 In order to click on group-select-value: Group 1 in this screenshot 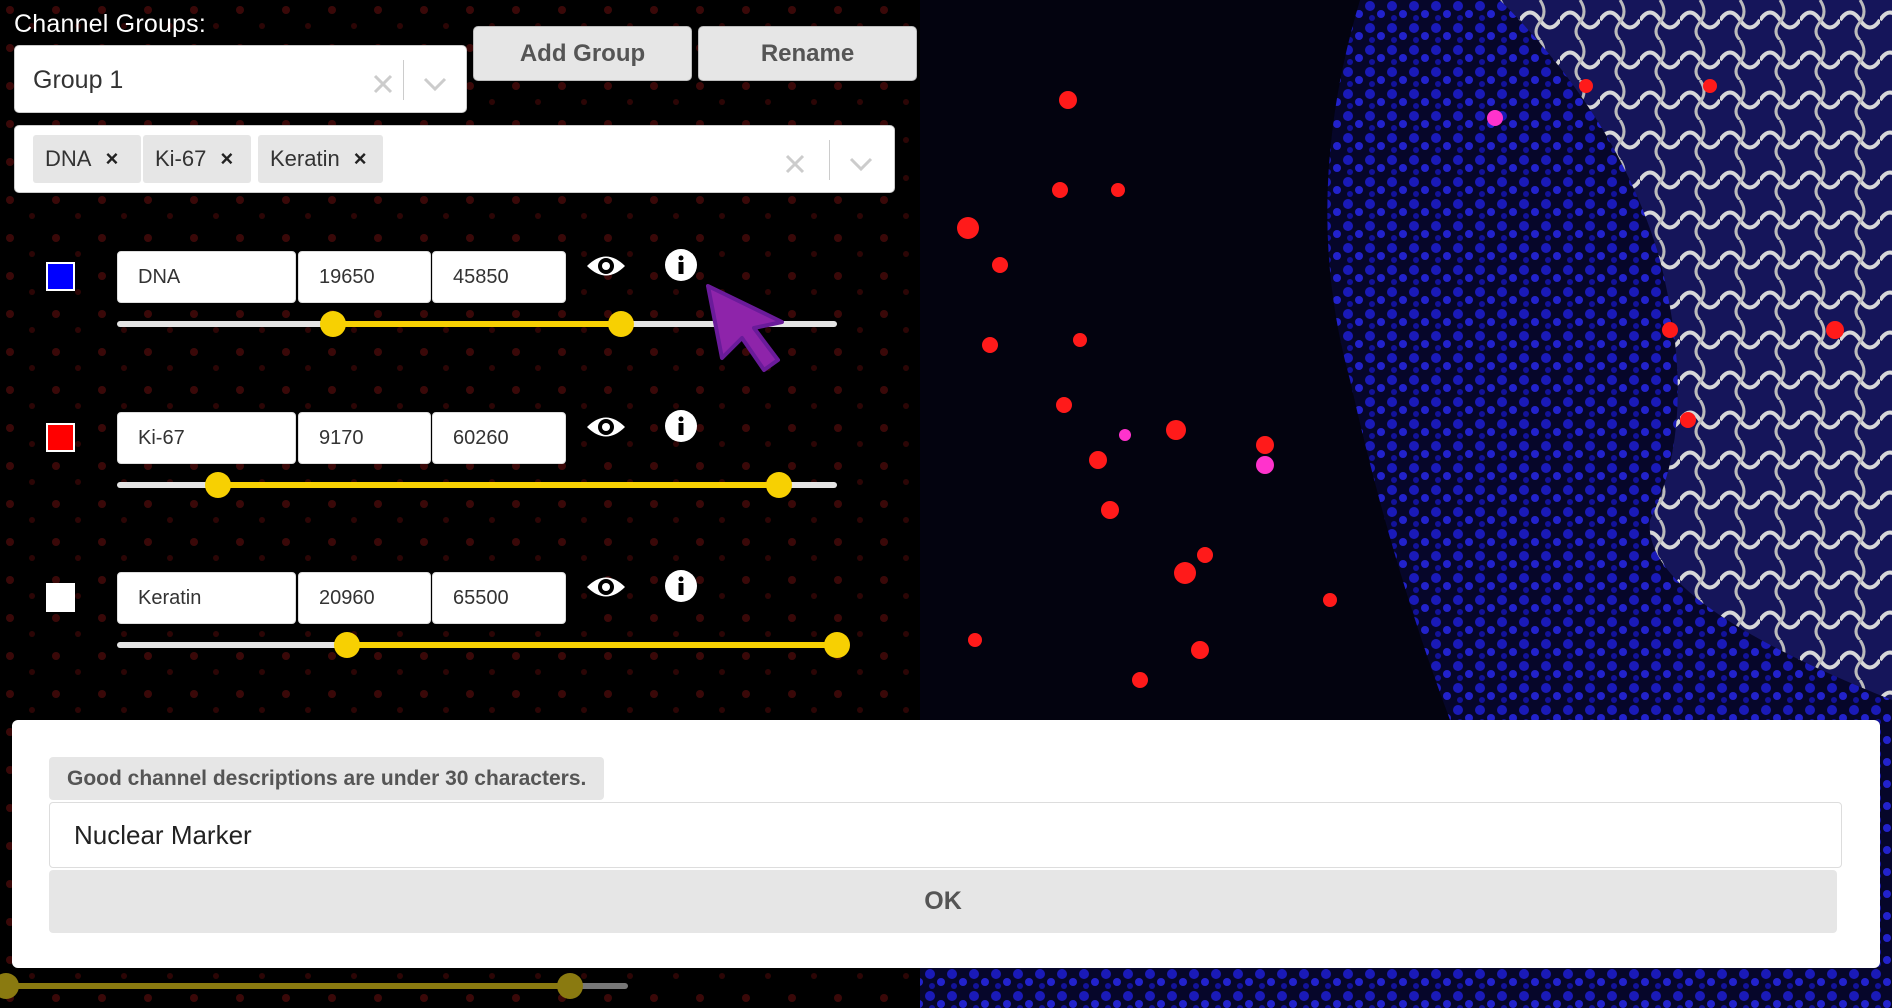, I will do `click(78, 80)`.